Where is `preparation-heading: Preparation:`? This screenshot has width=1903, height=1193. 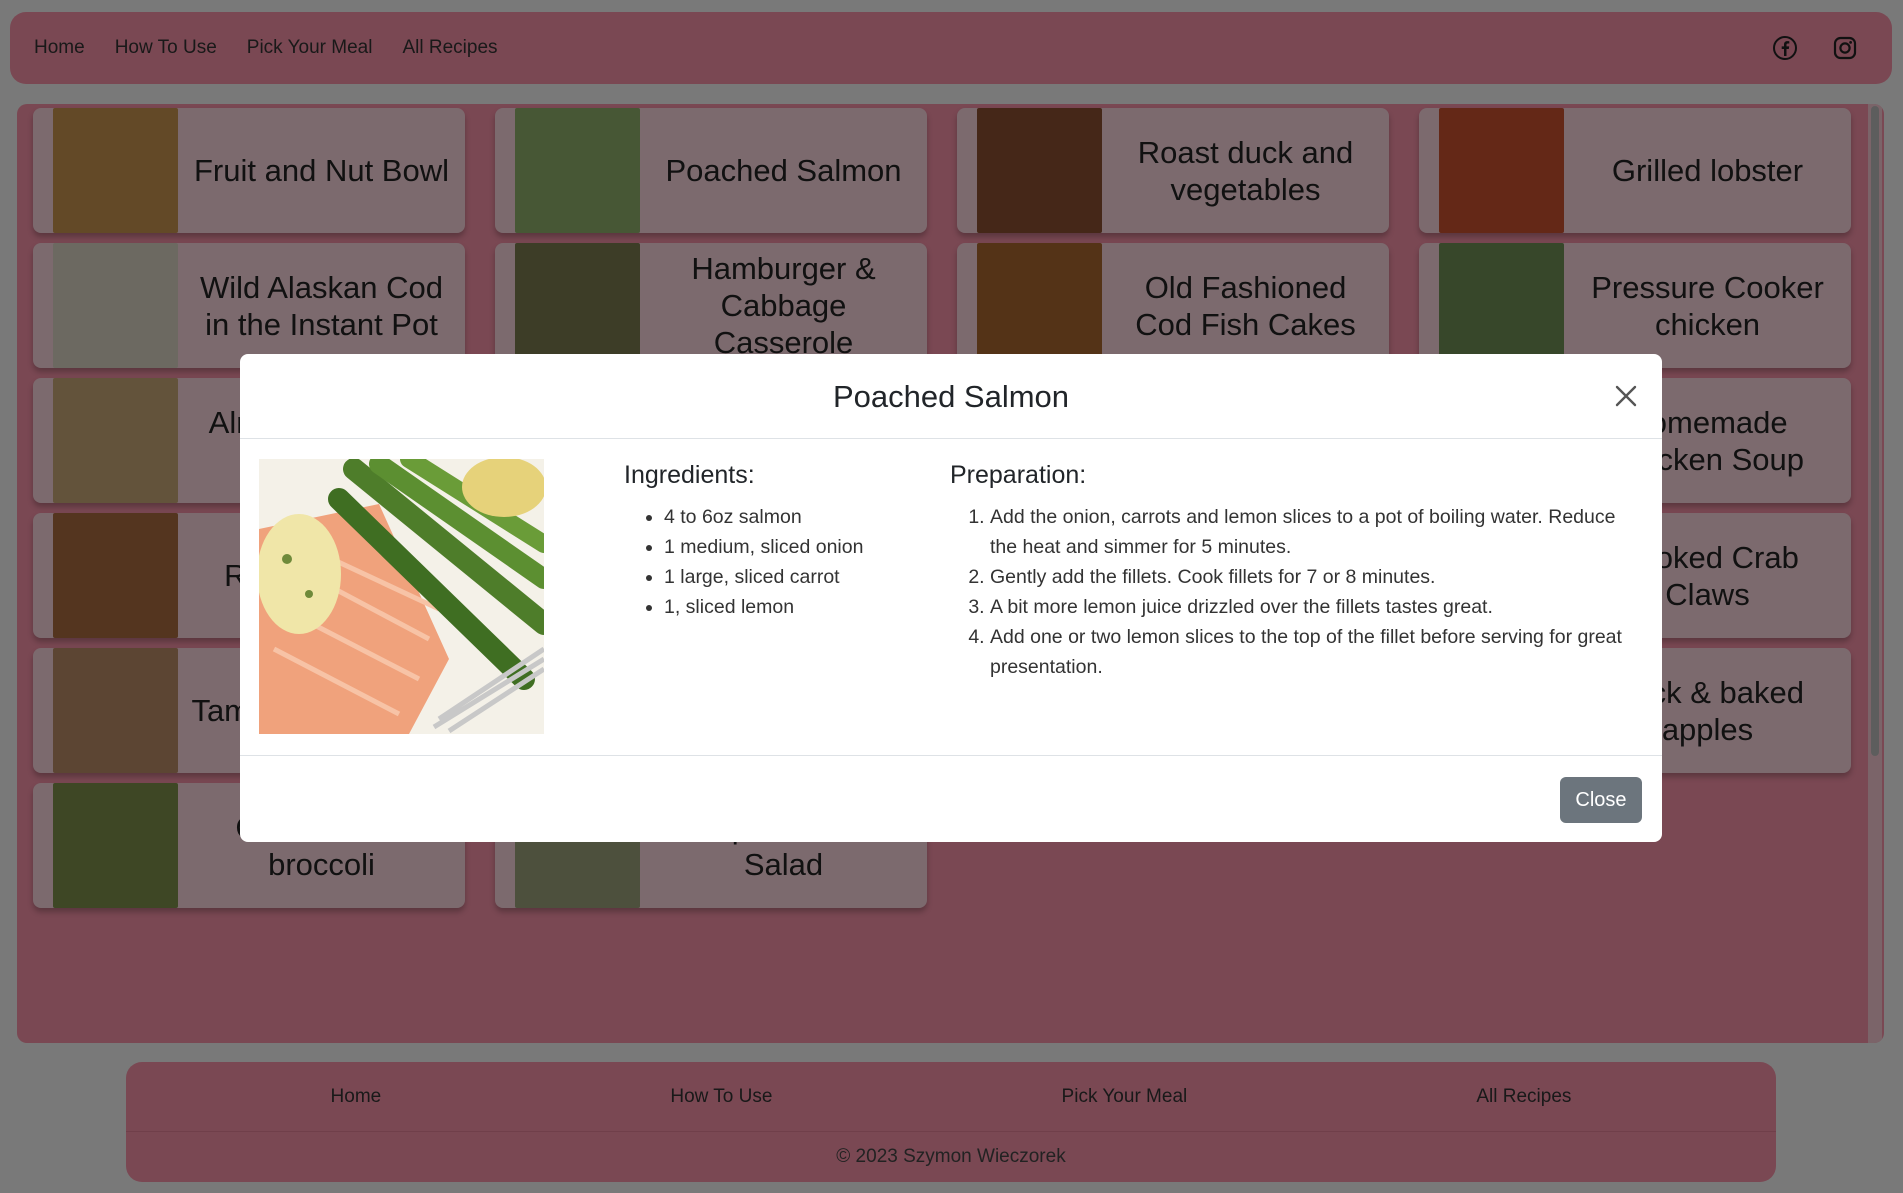 preparation-heading: Preparation: is located at coordinates (1018, 475).